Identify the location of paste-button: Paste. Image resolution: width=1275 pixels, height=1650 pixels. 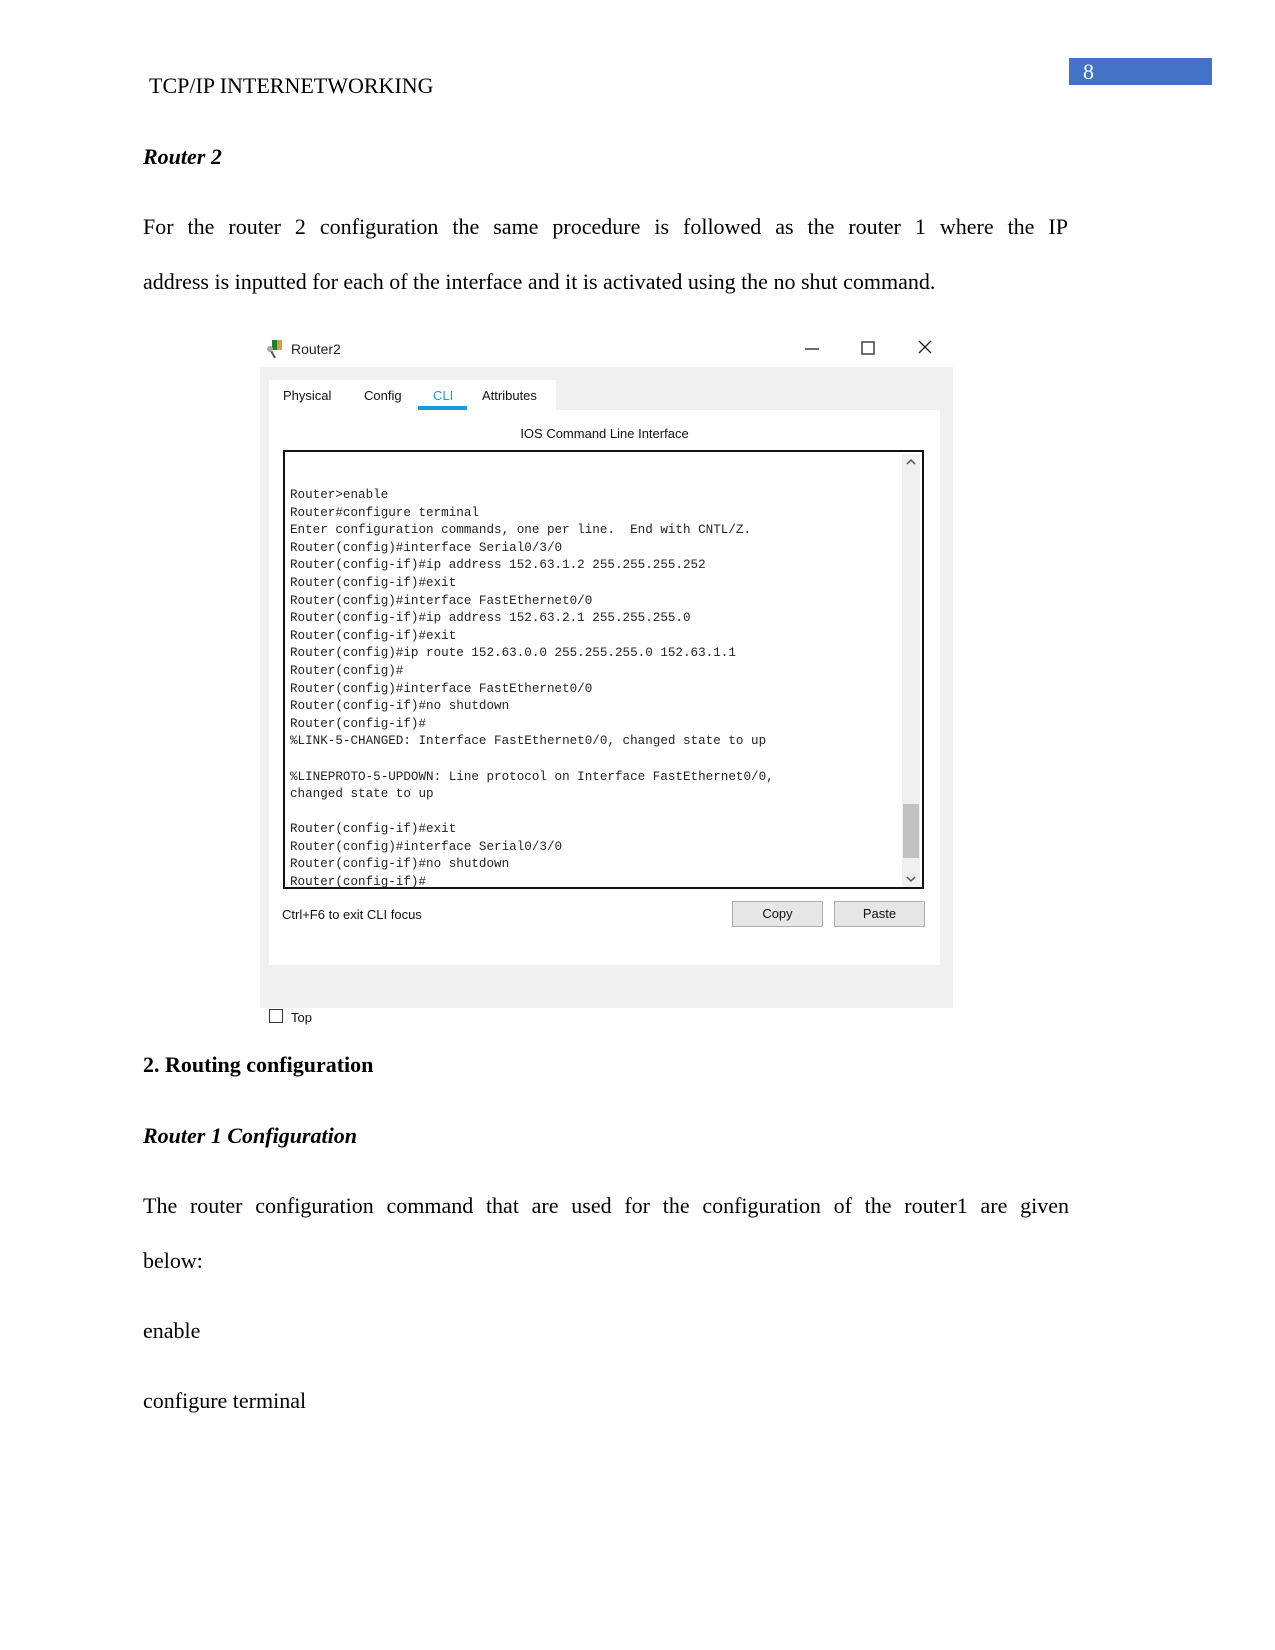
(879, 914).